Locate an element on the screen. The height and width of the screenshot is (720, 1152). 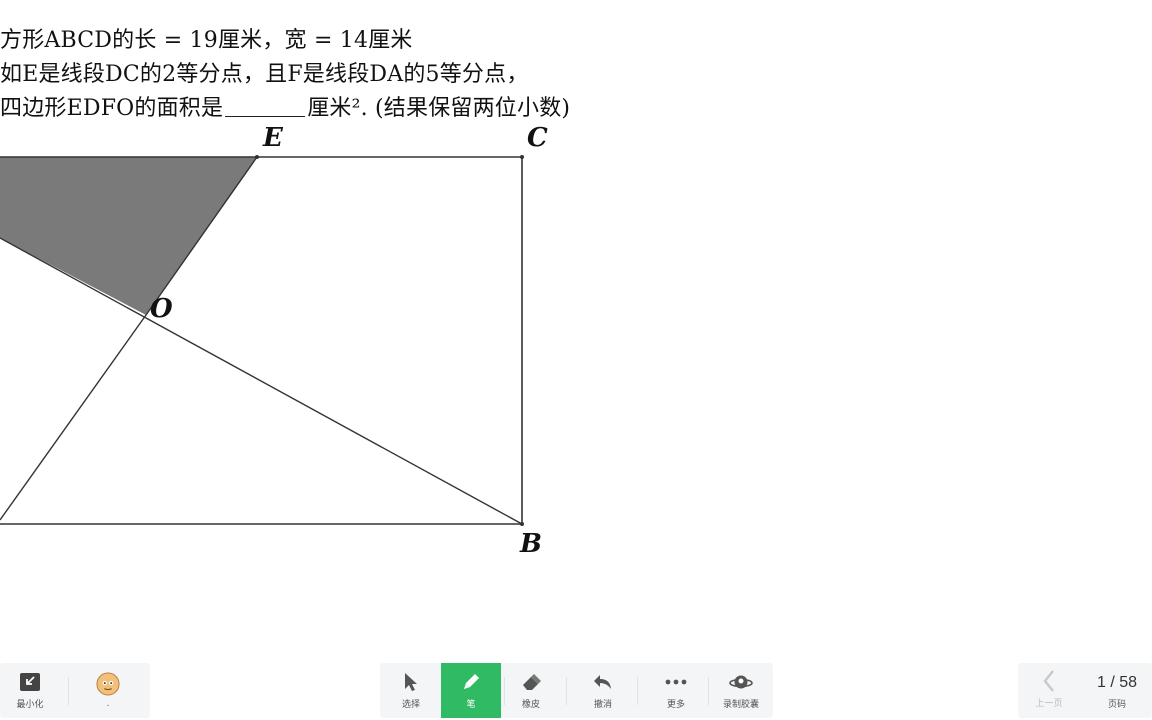
point-c is located at coordinates (522, 157).